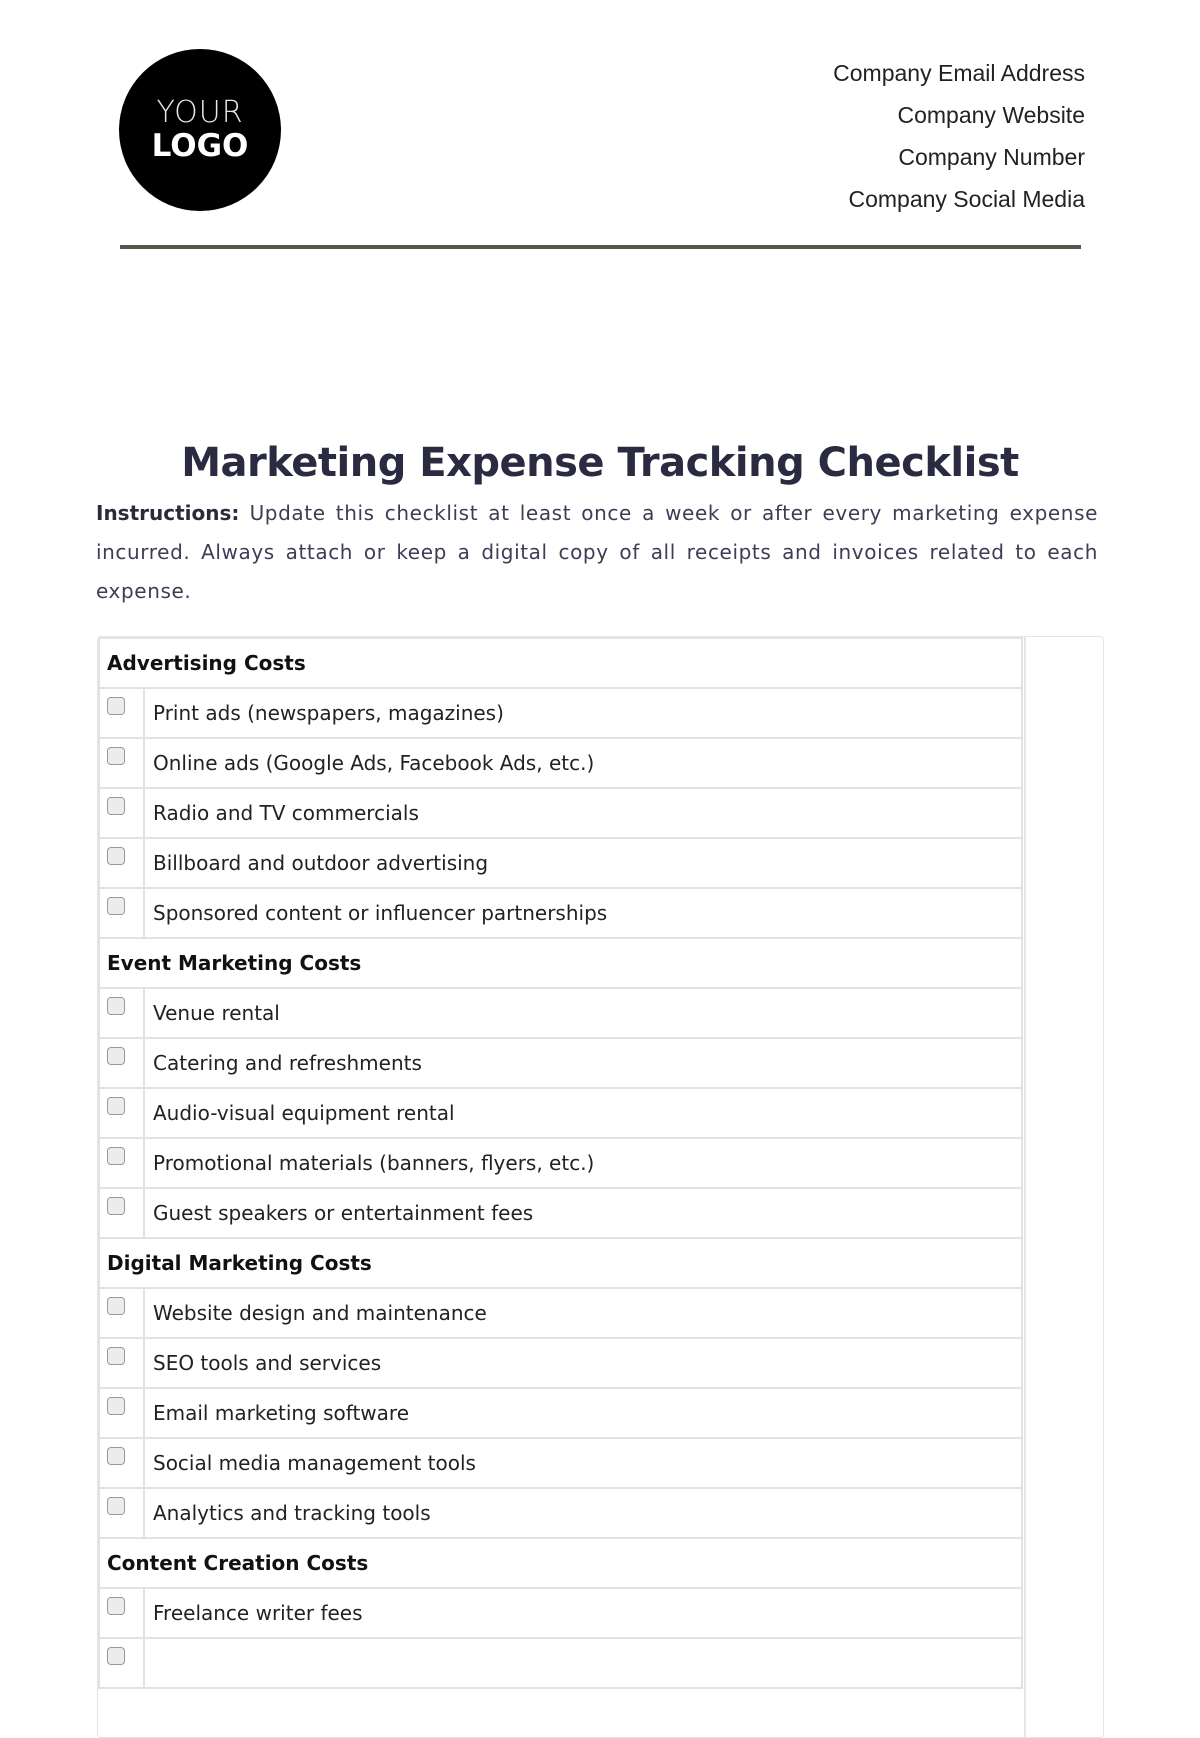 The width and height of the screenshot is (1200, 1738). I want to click on checklist-item-label: Guest speakers or entertainment fees, so click(583, 1213).